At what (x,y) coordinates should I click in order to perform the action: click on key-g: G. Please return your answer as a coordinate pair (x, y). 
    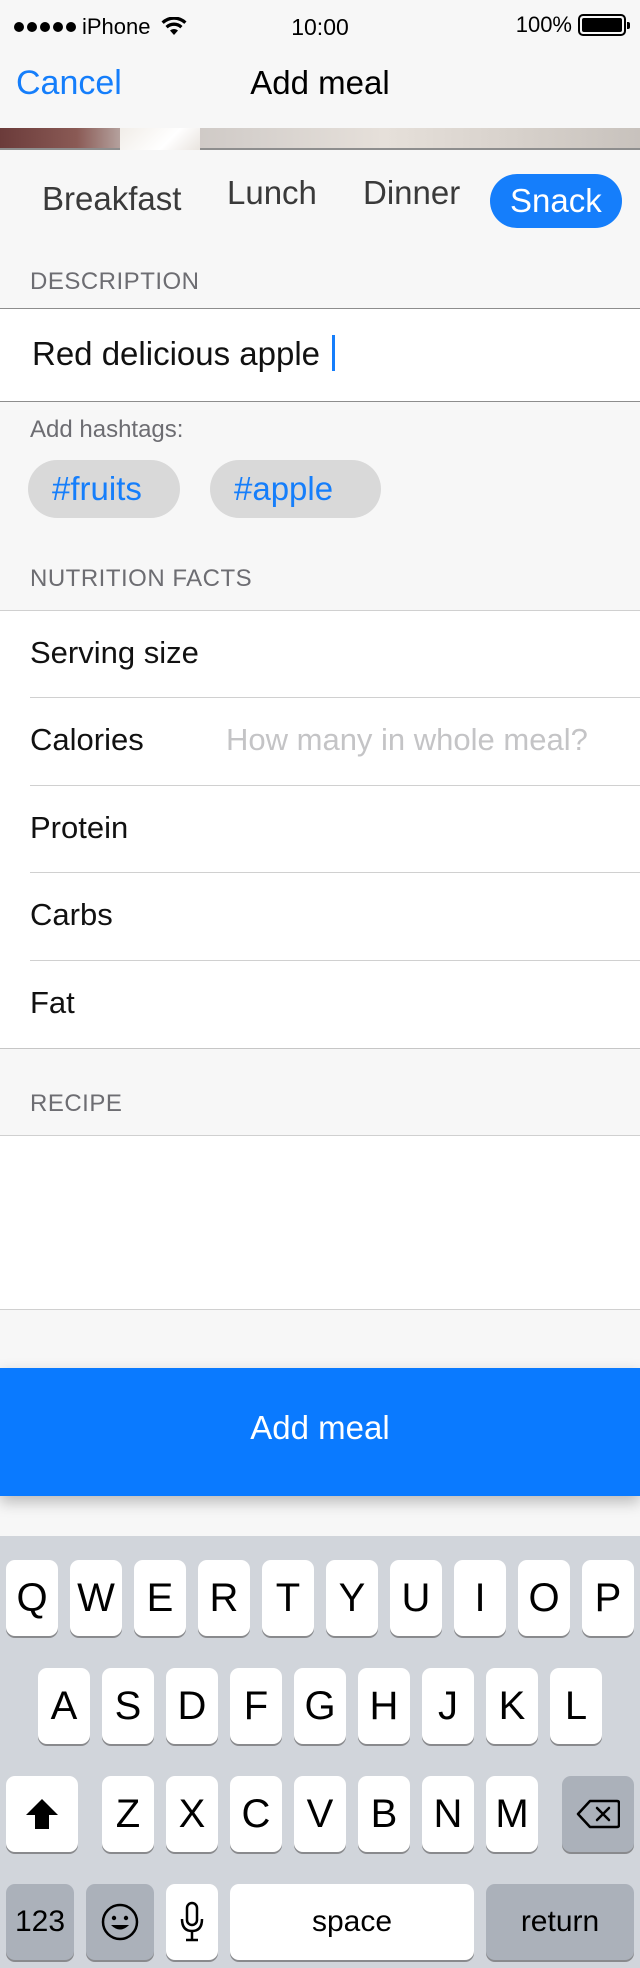
    Looking at the image, I should click on (320, 1706).